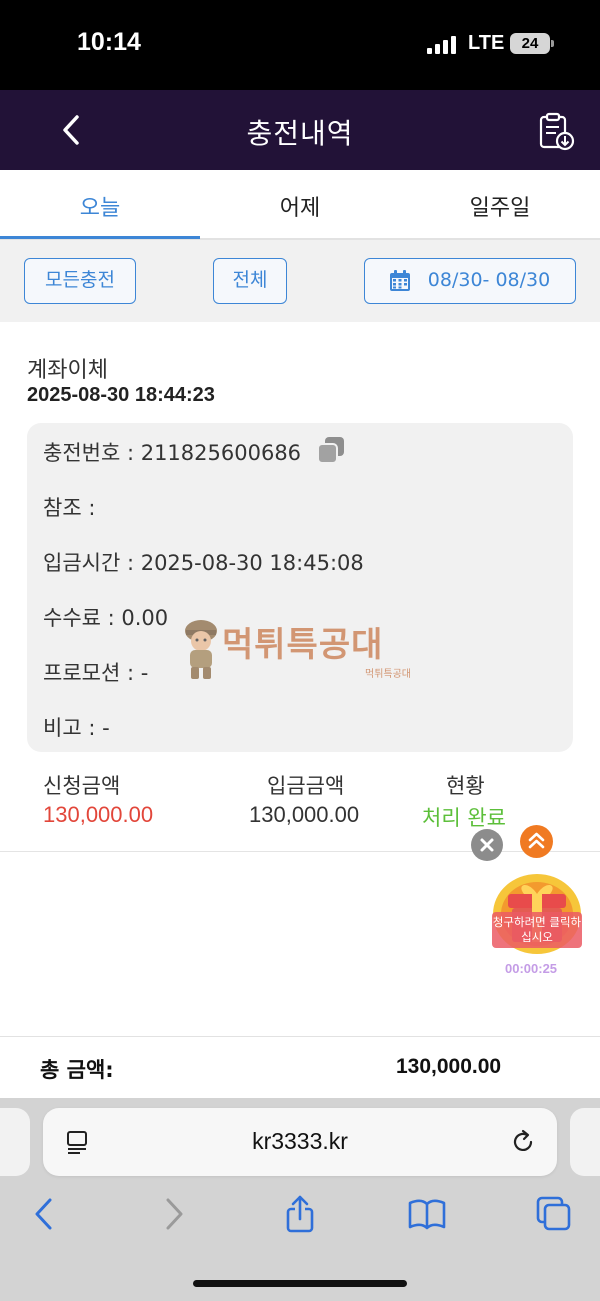  I want to click on filter-bar: 모든충전 전체 08/30- 08/30, so click(300, 281).